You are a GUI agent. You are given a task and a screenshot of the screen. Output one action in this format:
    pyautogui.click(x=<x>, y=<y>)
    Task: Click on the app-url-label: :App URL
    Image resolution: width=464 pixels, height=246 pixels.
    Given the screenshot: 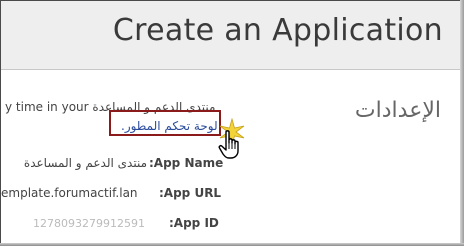 What is the action you would take?
    pyautogui.click(x=190, y=193)
    